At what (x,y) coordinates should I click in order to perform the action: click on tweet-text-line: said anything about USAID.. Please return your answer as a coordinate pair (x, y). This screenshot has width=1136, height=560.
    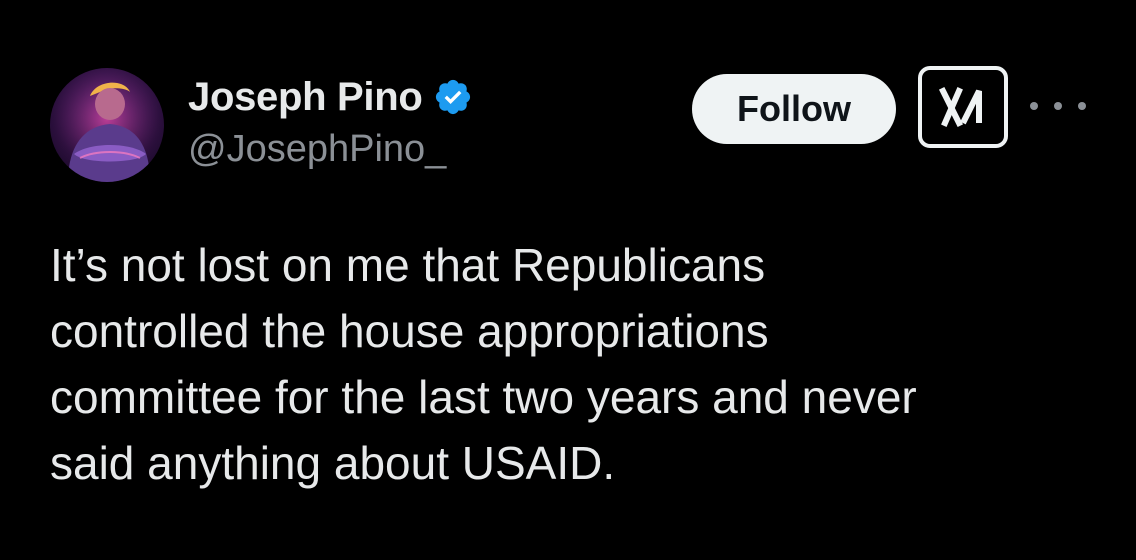
    Looking at the image, I should click on (333, 463).